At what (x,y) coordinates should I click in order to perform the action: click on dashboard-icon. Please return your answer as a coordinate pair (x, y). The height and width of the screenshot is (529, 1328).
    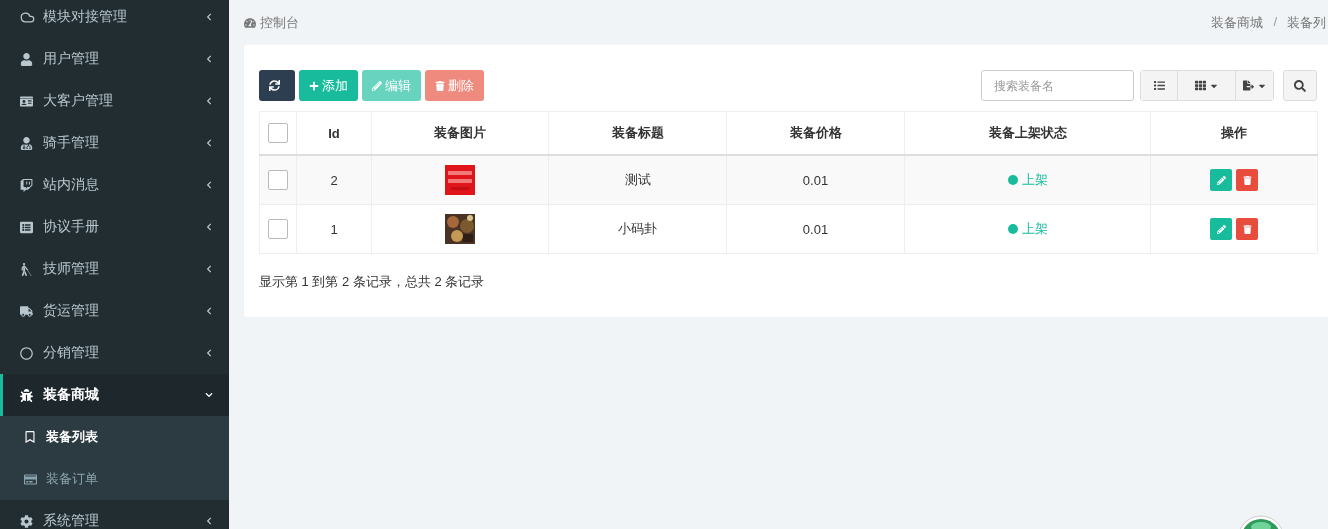
    Looking at the image, I should click on (250, 22).